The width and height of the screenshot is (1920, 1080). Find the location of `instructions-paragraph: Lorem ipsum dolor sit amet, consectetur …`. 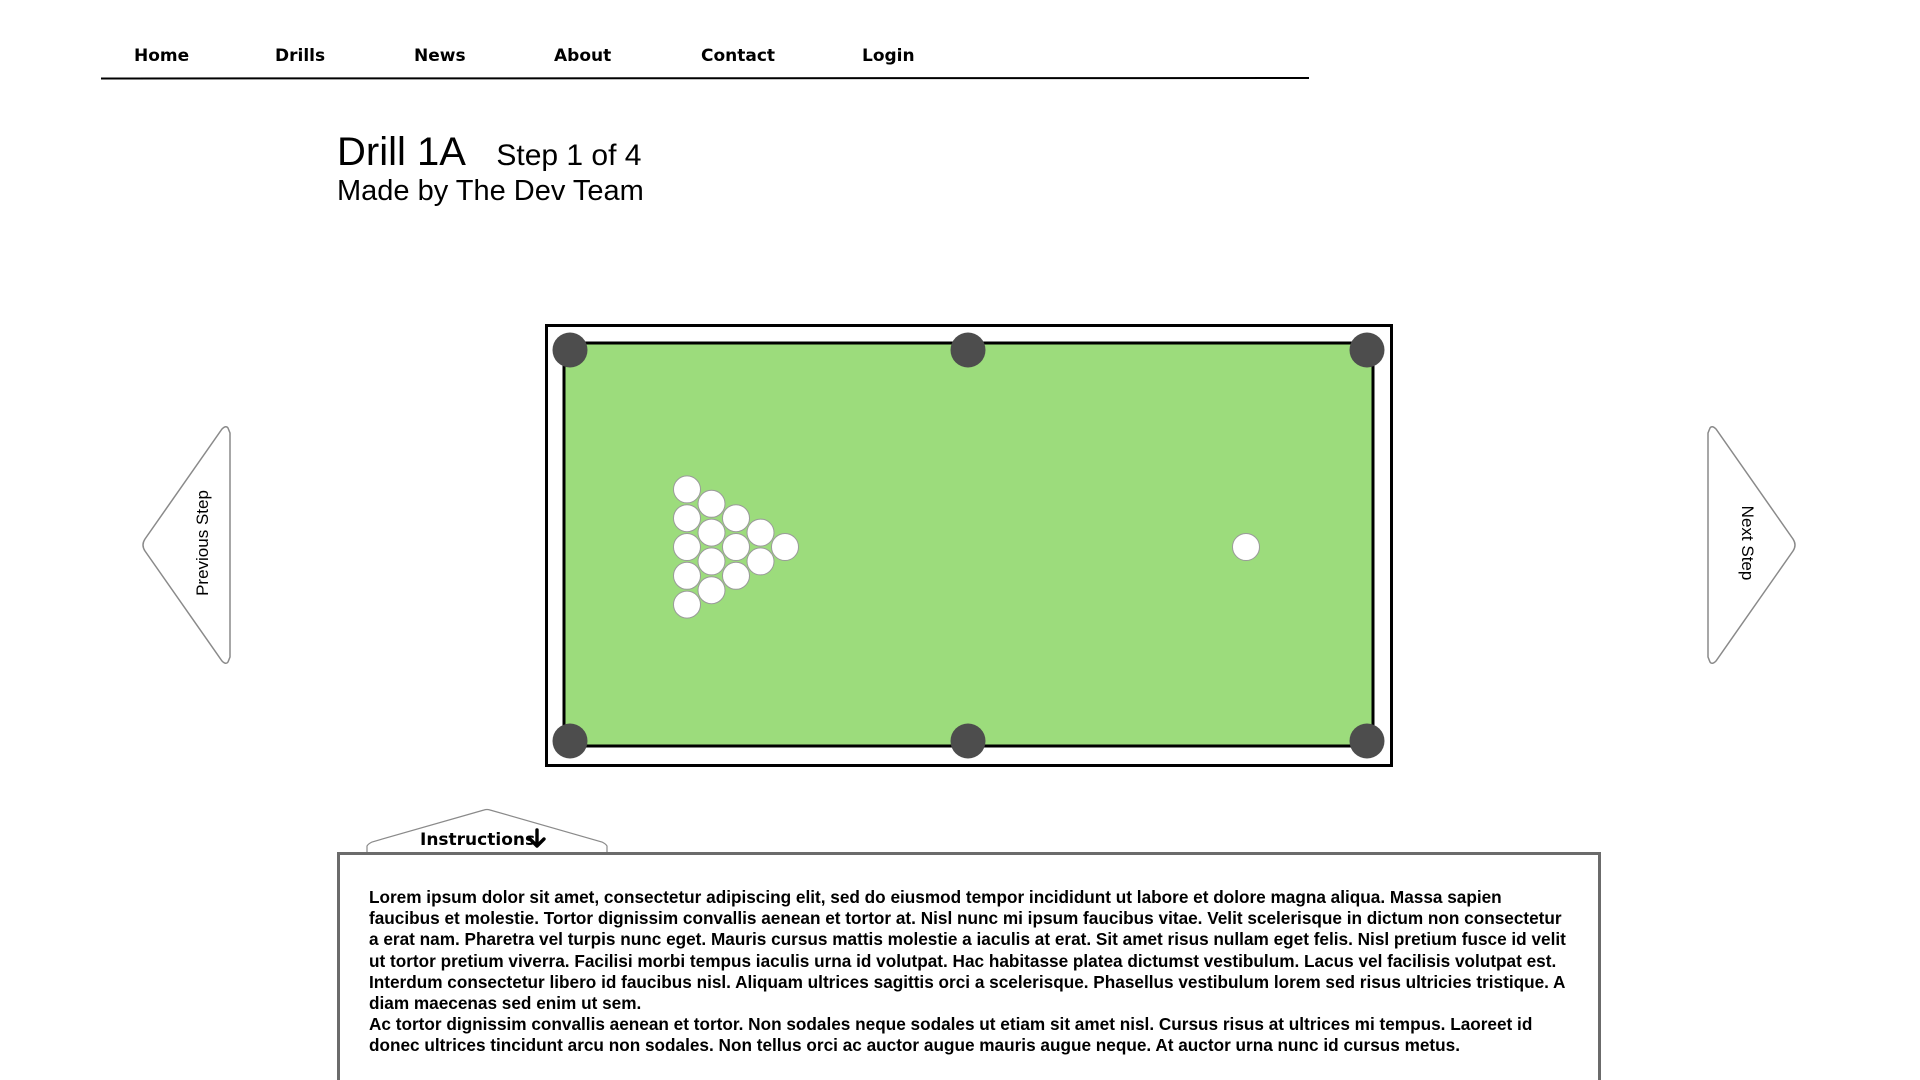

instructions-paragraph: Lorem ipsum dolor sit amet, consectetur … is located at coordinates (967, 950).